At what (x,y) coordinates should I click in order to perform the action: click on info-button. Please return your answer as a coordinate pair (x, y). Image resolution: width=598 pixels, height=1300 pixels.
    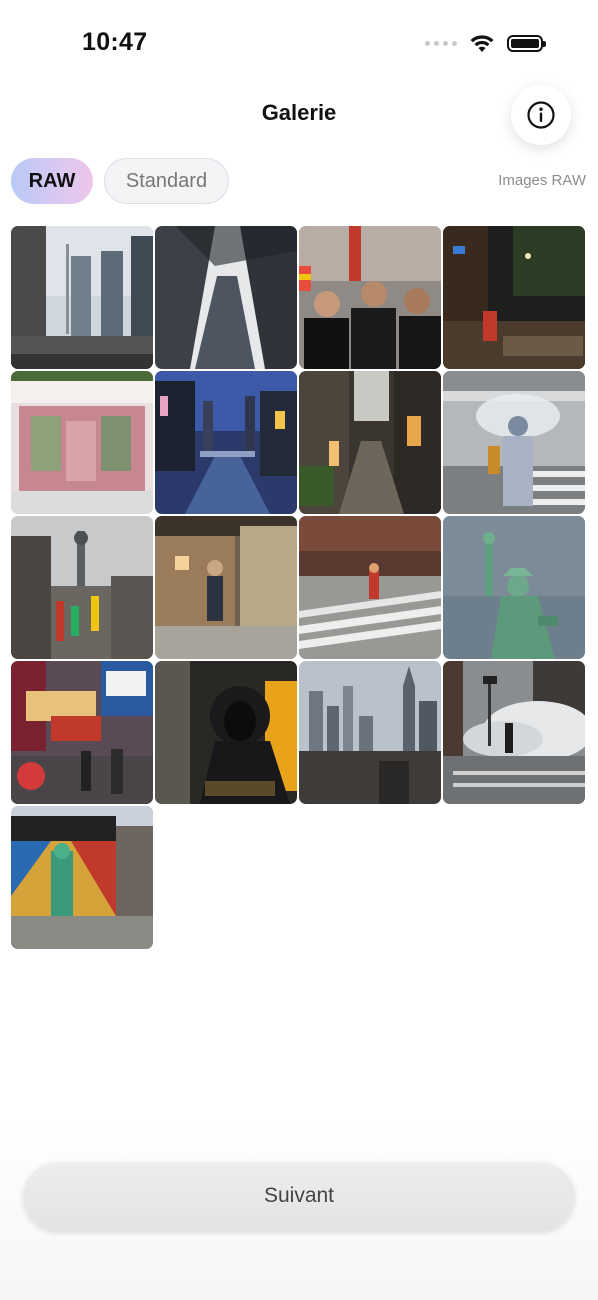
    Looking at the image, I should click on (541, 115).